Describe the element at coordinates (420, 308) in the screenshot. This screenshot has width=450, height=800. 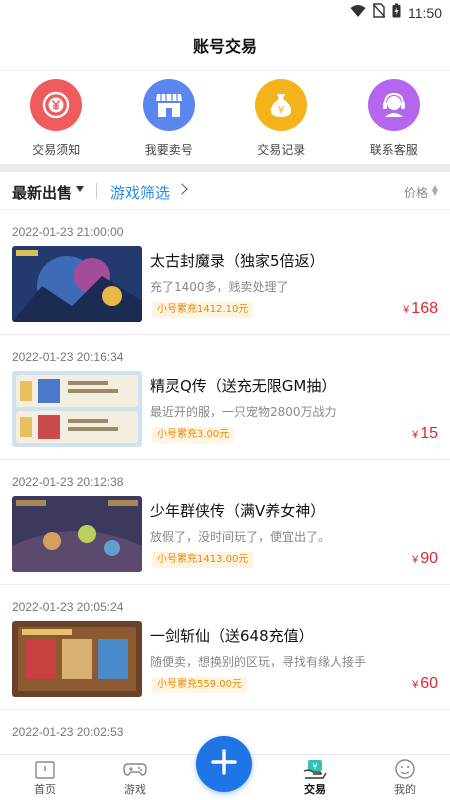
I see `listing-price: ¥168` at that location.